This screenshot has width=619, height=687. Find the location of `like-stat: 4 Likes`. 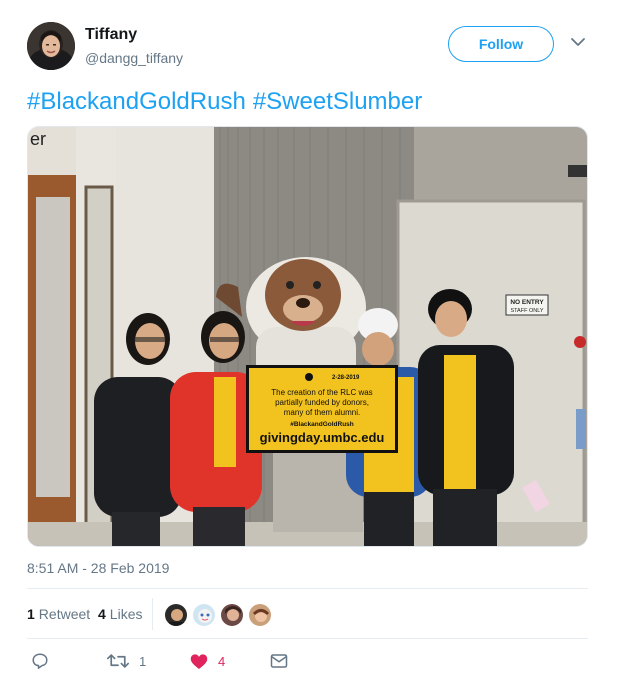

like-stat: 4 Likes is located at coordinates (120, 614).